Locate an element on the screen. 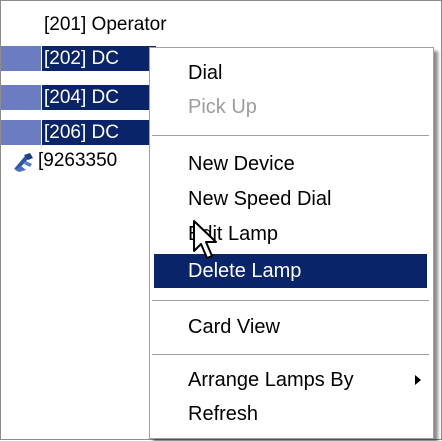 This screenshot has height=441, width=442. menu-item-new-device: New Device is located at coordinates (290, 164).